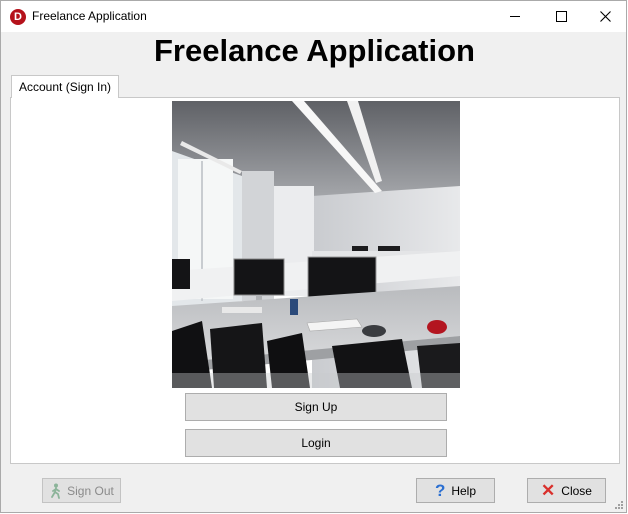 This screenshot has height=514, width=628. I want to click on sign-out-label: Sign Out, so click(90, 490).